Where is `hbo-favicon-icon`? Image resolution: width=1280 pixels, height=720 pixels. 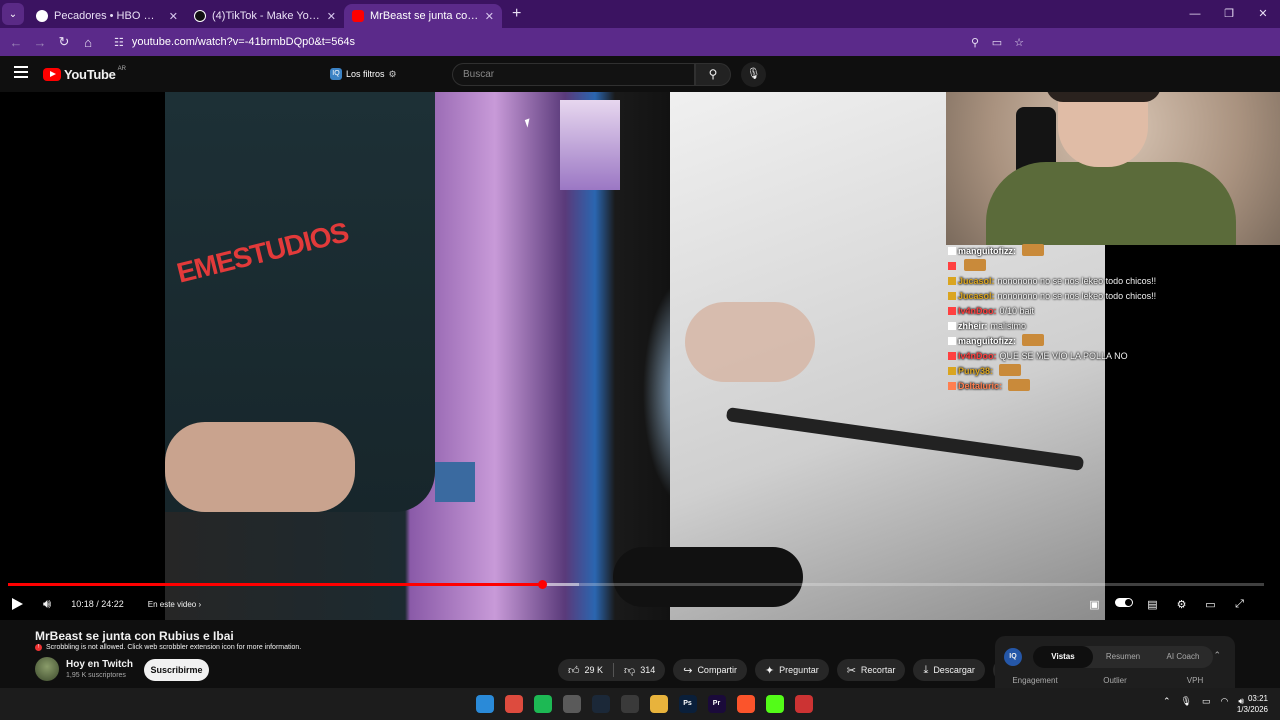
hbo-favicon-icon is located at coordinates (42, 16).